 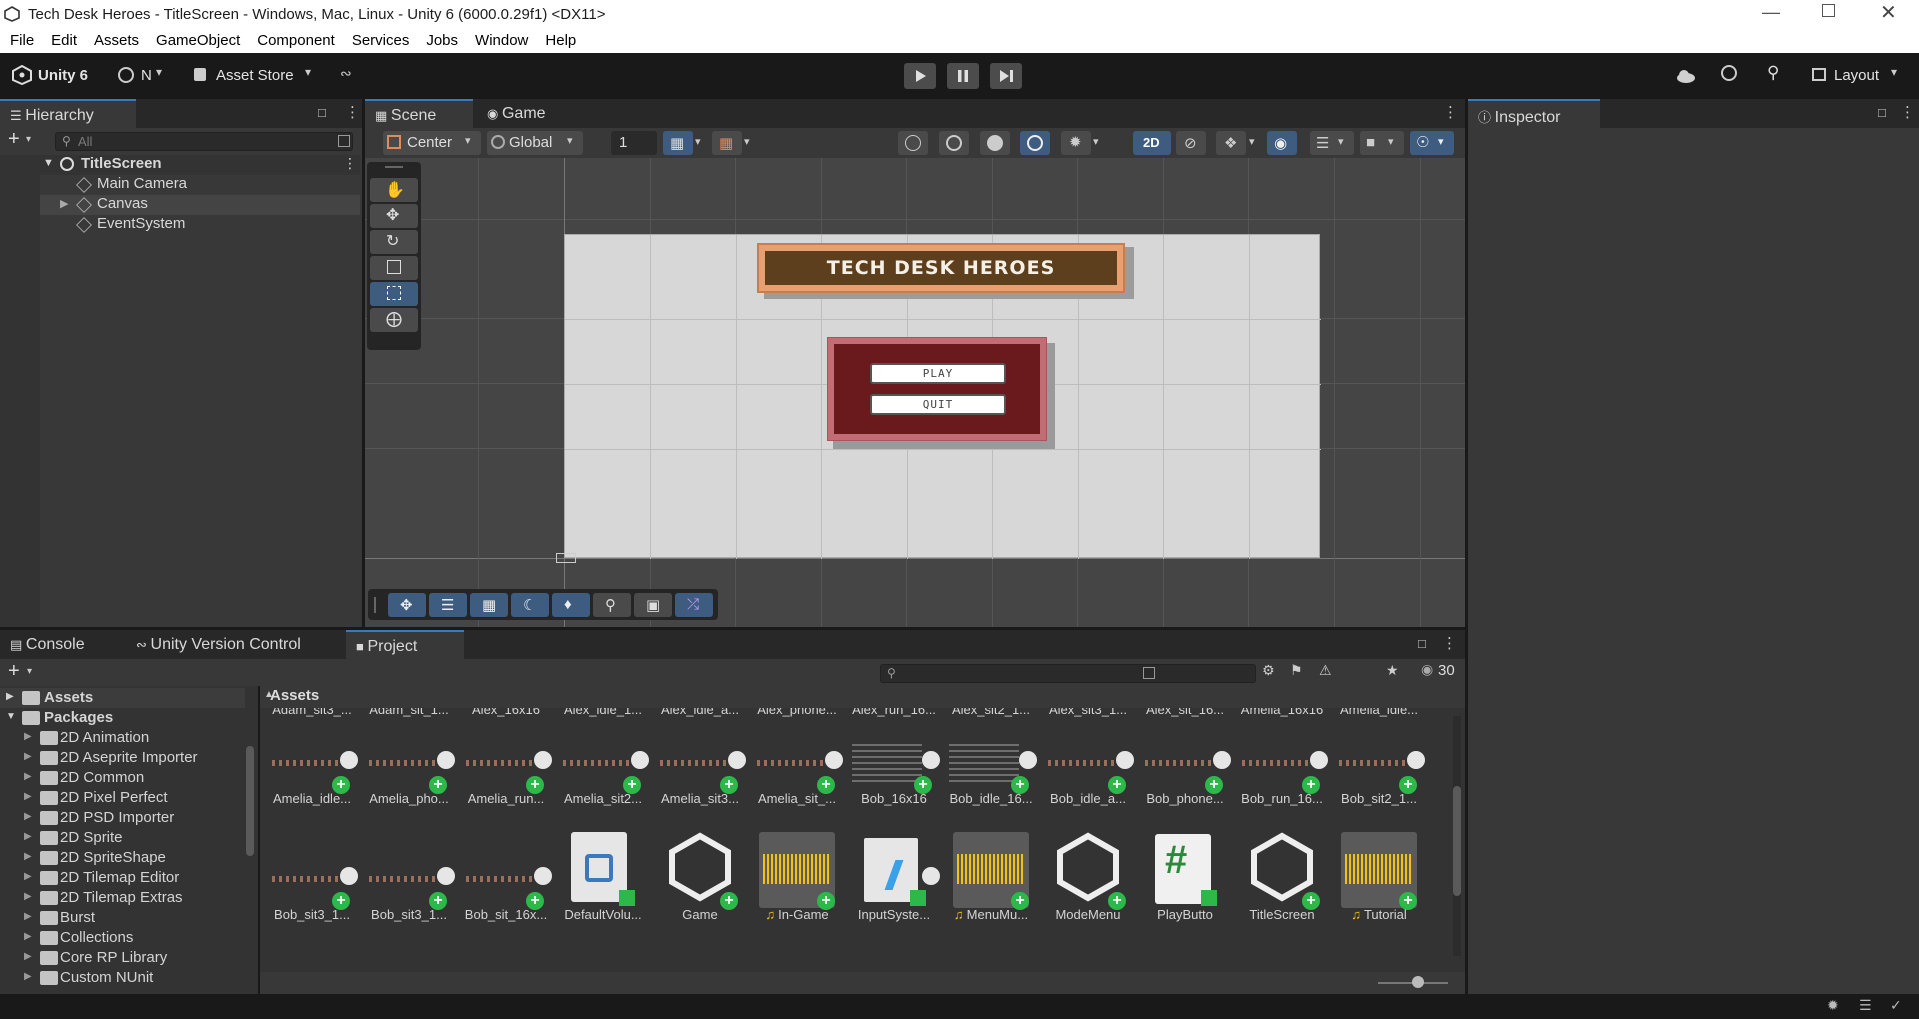 I want to click on overlay-shade-button: ☾, so click(x=530, y=605).